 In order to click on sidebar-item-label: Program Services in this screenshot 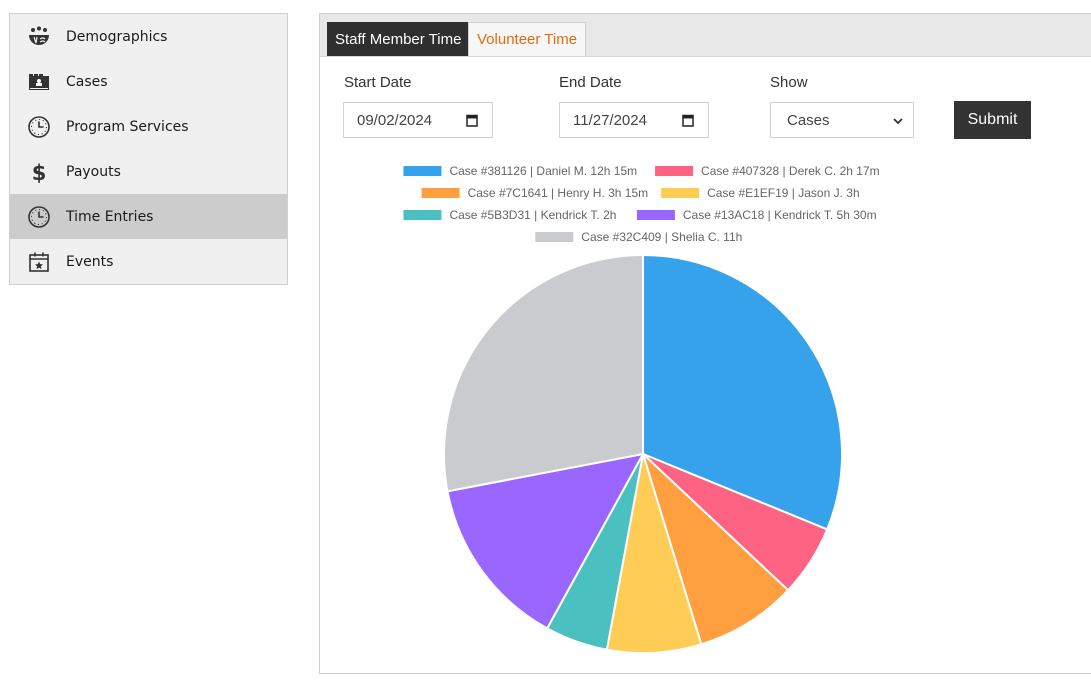, I will do `click(127, 126)`.